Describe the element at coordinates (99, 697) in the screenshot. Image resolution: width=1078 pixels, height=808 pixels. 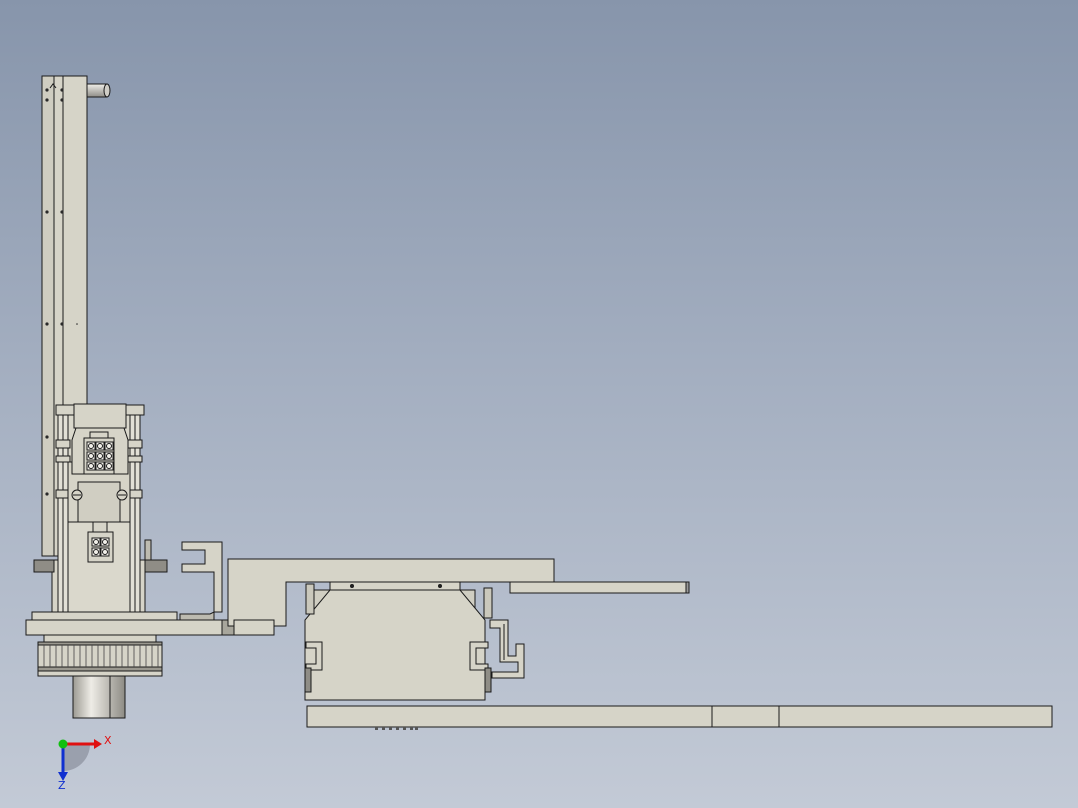
I see `output-shaft` at that location.